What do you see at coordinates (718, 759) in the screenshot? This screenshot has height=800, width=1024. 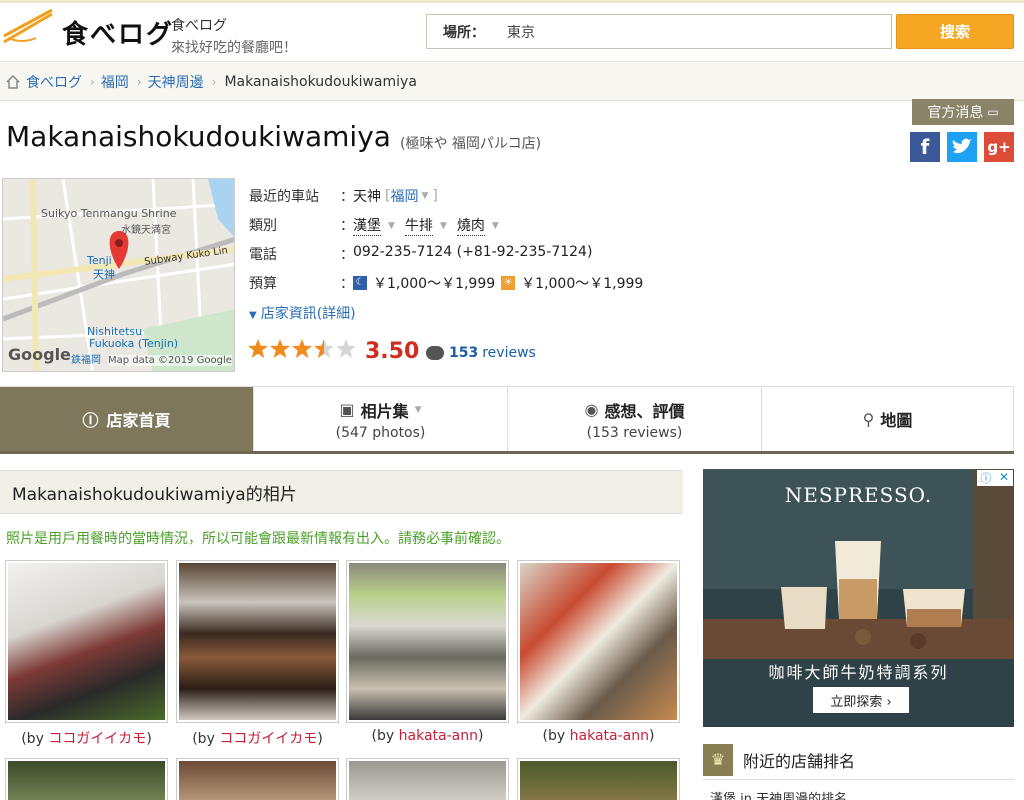 I see `crown-icon: ♛` at bounding box center [718, 759].